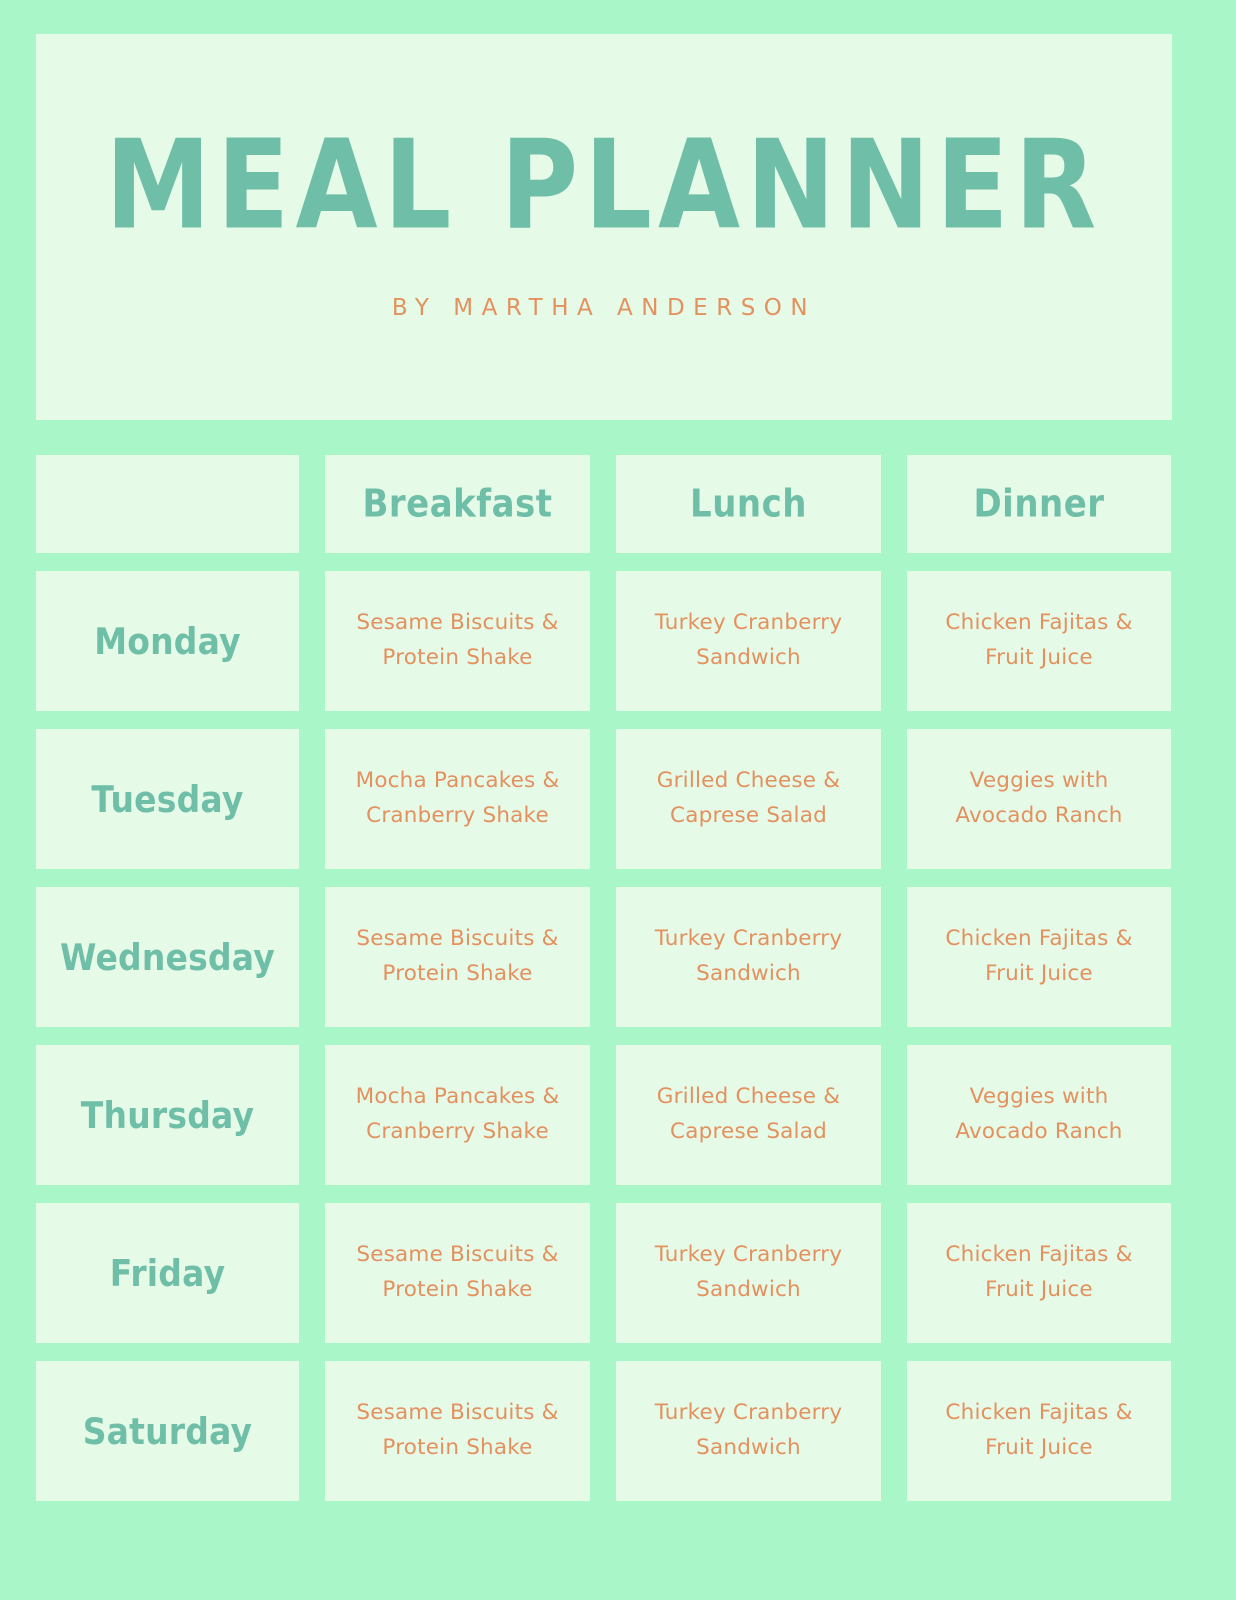 Image resolution: width=1236 pixels, height=1600 pixels. I want to click on day-cell-friday: Friday, so click(167, 1273).